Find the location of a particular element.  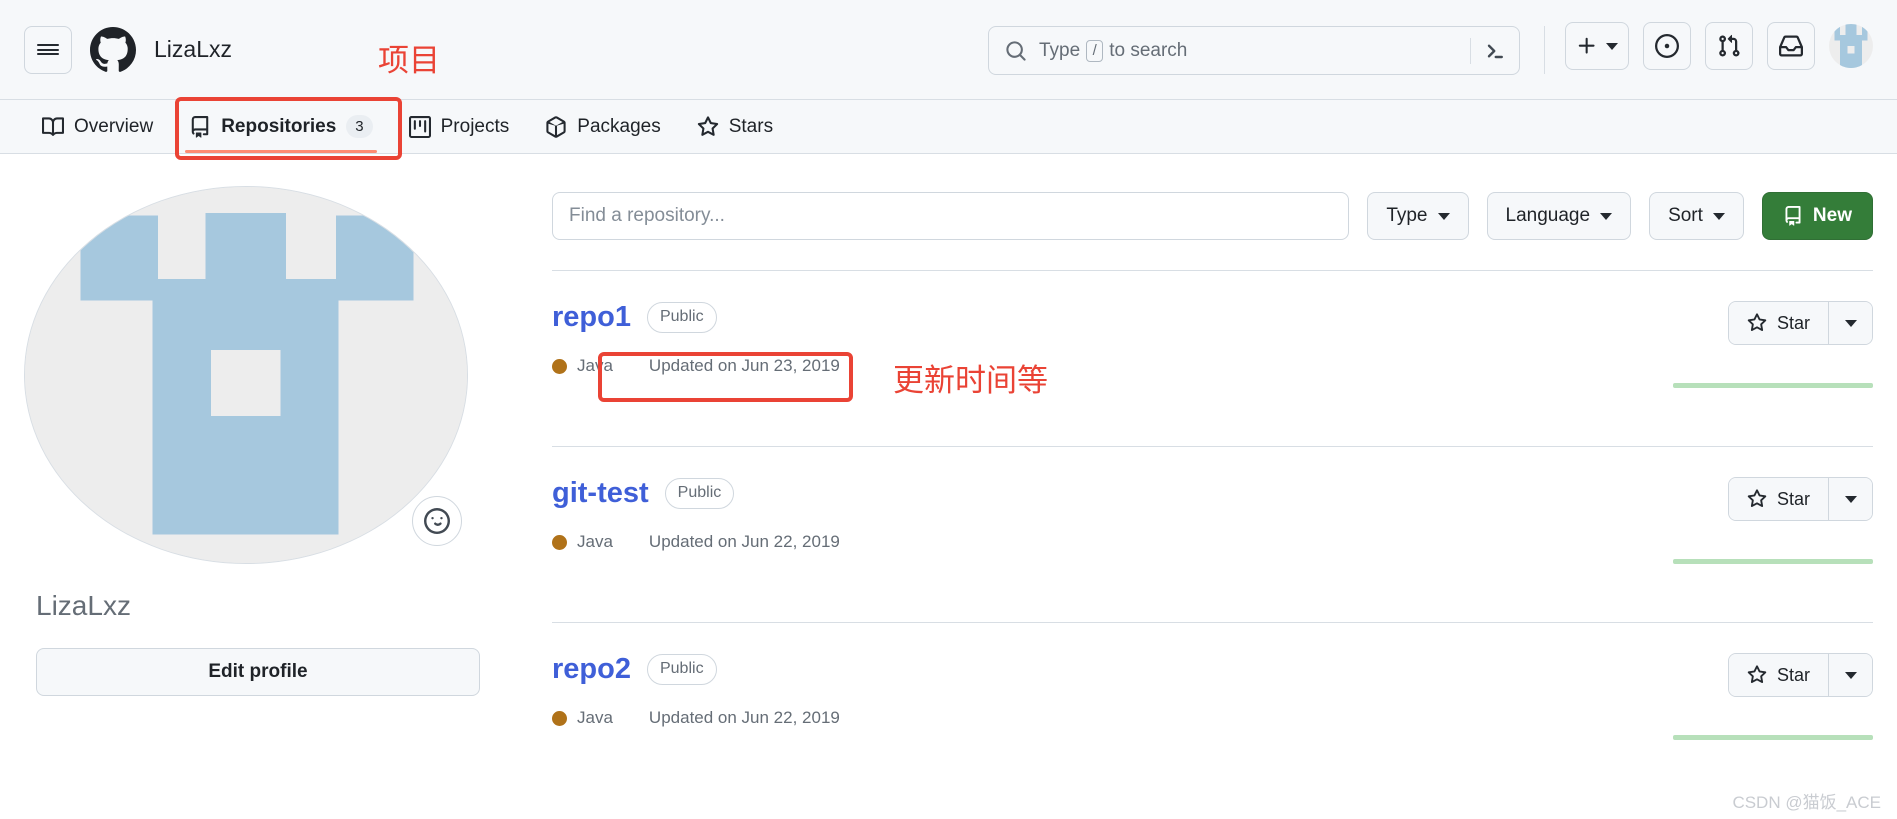

star-icon is located at coordinates (707, 125).